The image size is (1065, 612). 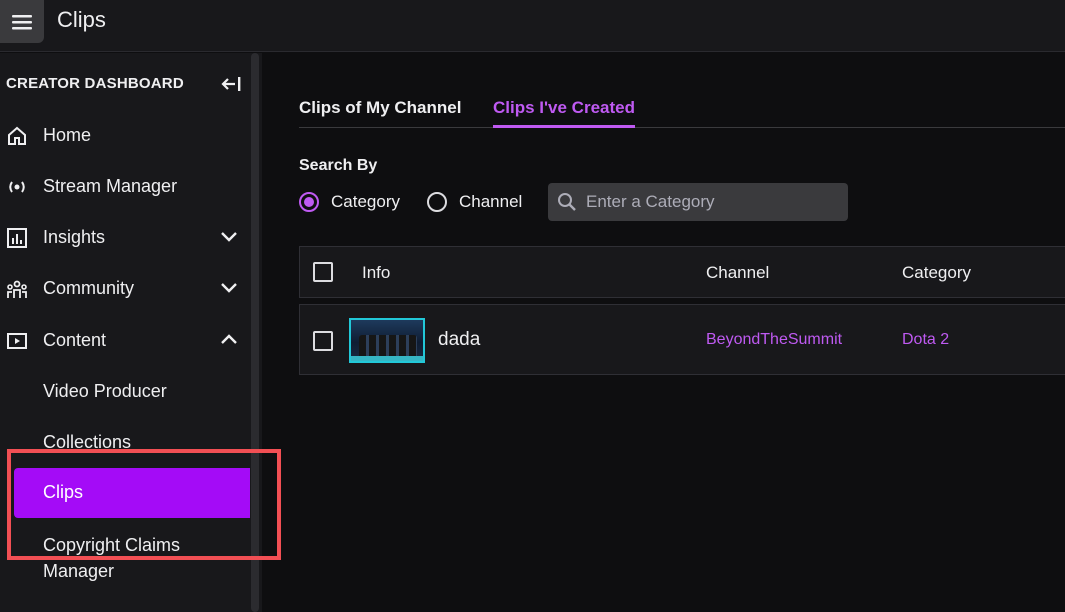 What do you see at coordinates (936, 273) in the screenshot?
I see `column-header-category: Category` at bounding box center [936, 273].